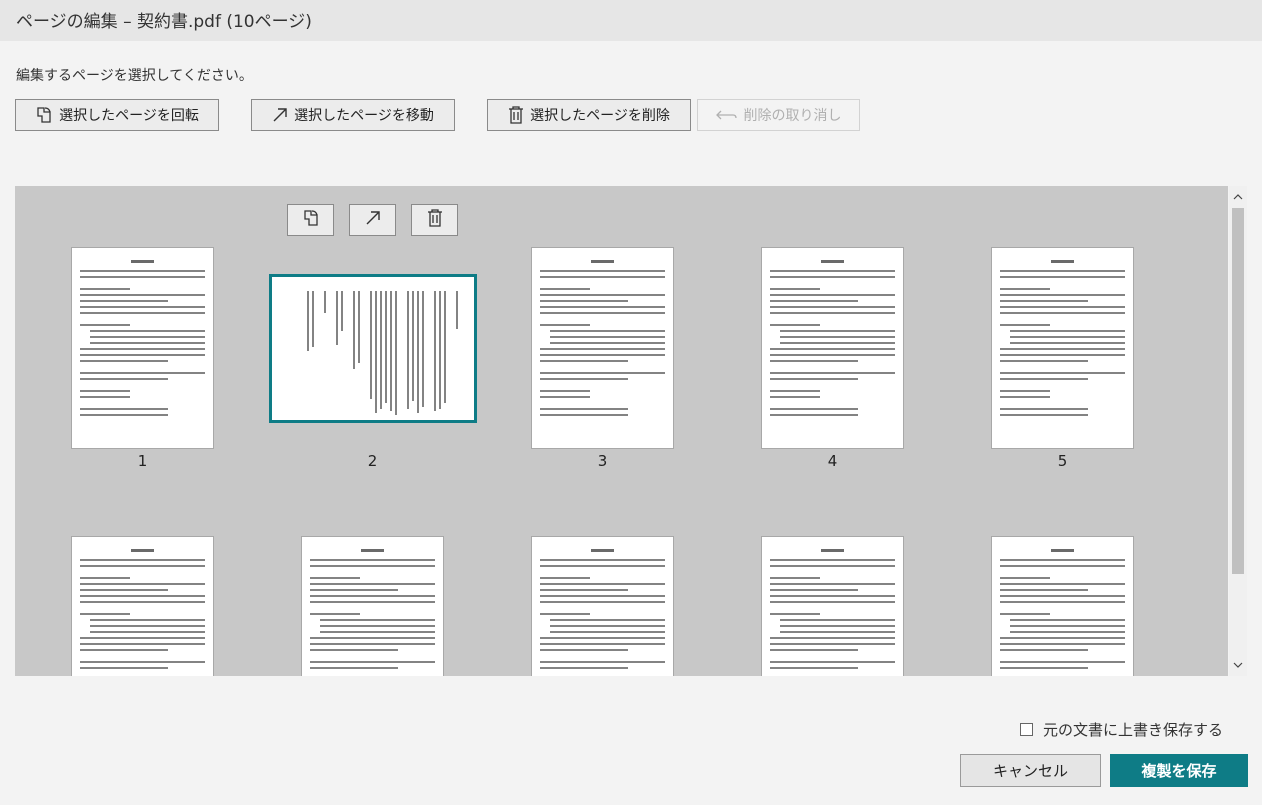  Describe the element at coordinates (129, 116) in the screenshot. I see `rotate-selected-label: 選択したページを回転` at that location.